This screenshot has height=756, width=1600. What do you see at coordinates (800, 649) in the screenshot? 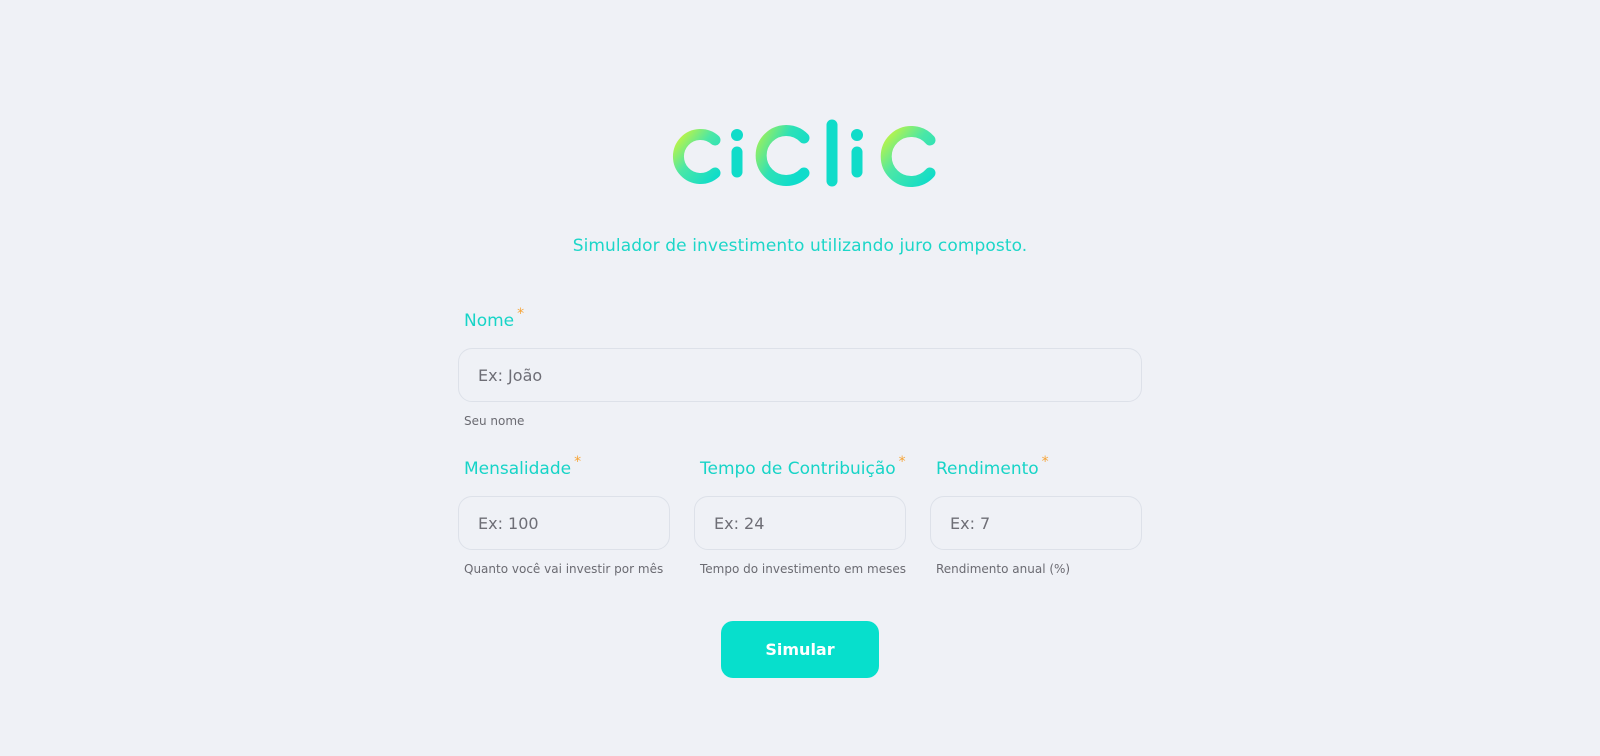
I see `simular-button: Simular` at bounding box center [800, 649].